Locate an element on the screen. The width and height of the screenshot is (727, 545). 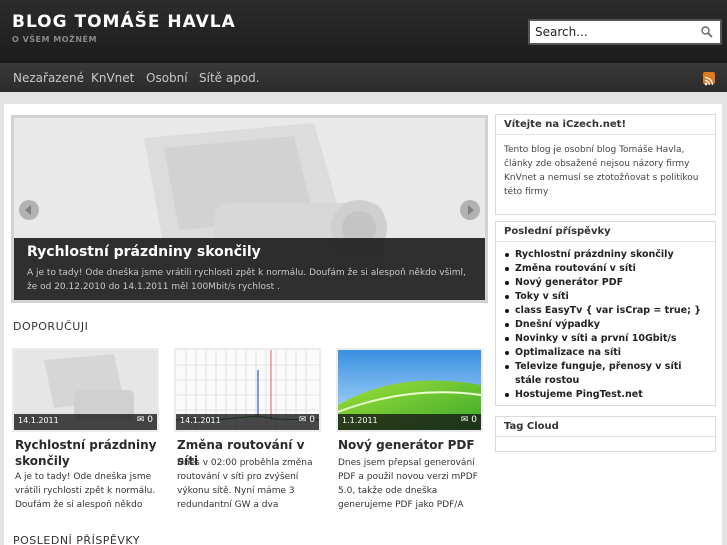
post-link: Rychlostní prázdniny skončily is located at coordinates (606, 255).